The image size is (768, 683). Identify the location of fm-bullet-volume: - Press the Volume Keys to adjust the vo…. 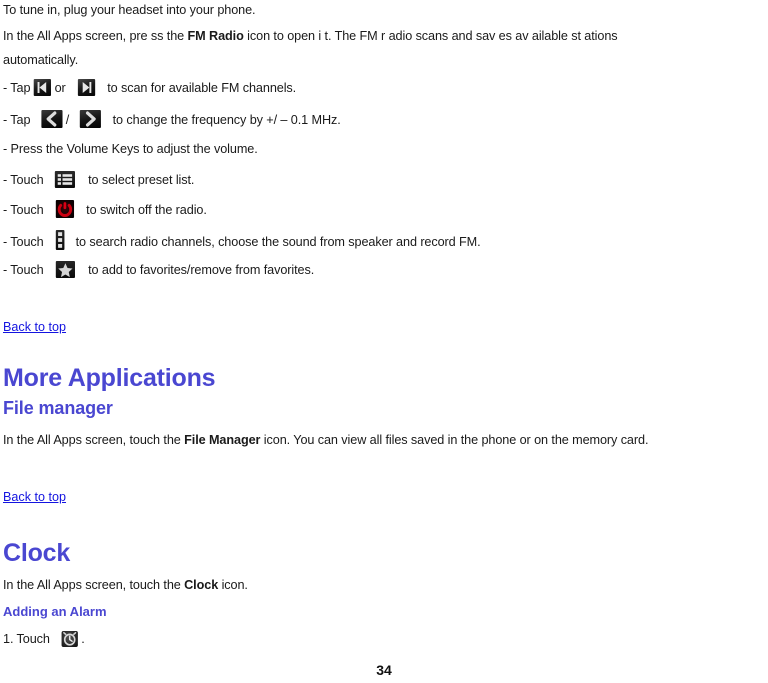
(130, 148).